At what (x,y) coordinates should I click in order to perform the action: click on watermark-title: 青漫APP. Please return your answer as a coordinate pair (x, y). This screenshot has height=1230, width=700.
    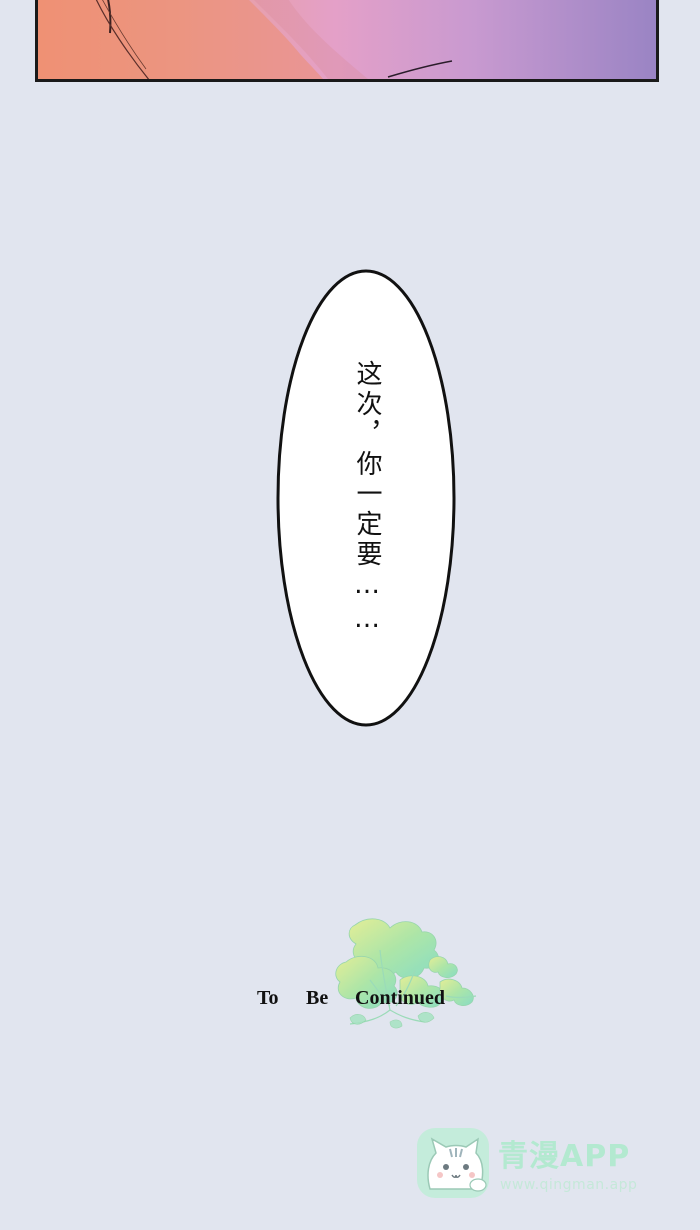
    Looking at the image, I should click on (564, 1156).